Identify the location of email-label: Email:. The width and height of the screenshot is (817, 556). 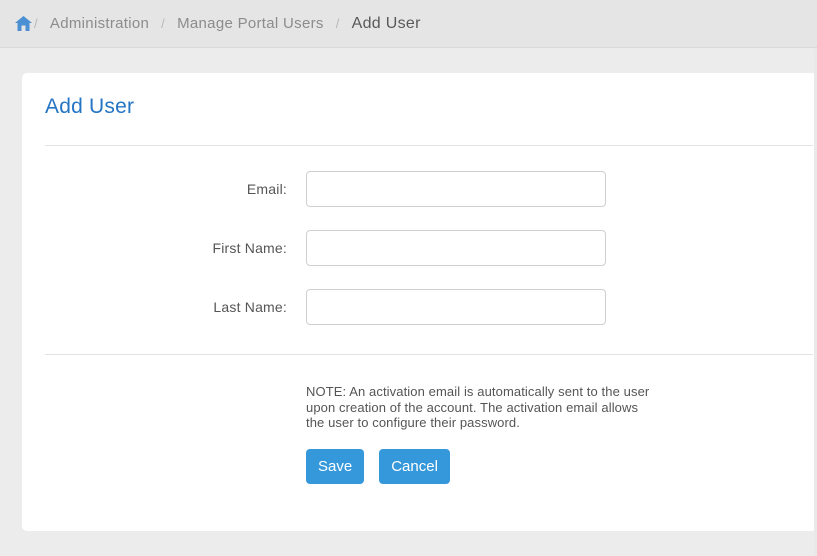
(266, 189).